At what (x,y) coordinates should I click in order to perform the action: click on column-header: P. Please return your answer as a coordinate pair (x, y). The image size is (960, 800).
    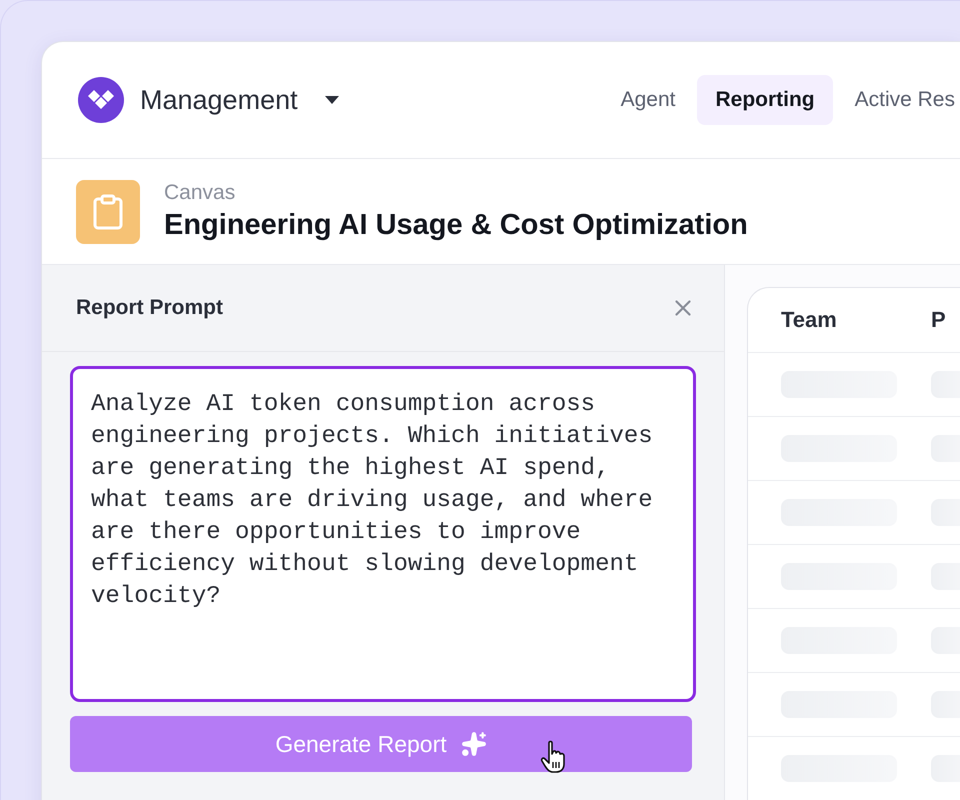
    Looking at the image, I should click on (939, 320).